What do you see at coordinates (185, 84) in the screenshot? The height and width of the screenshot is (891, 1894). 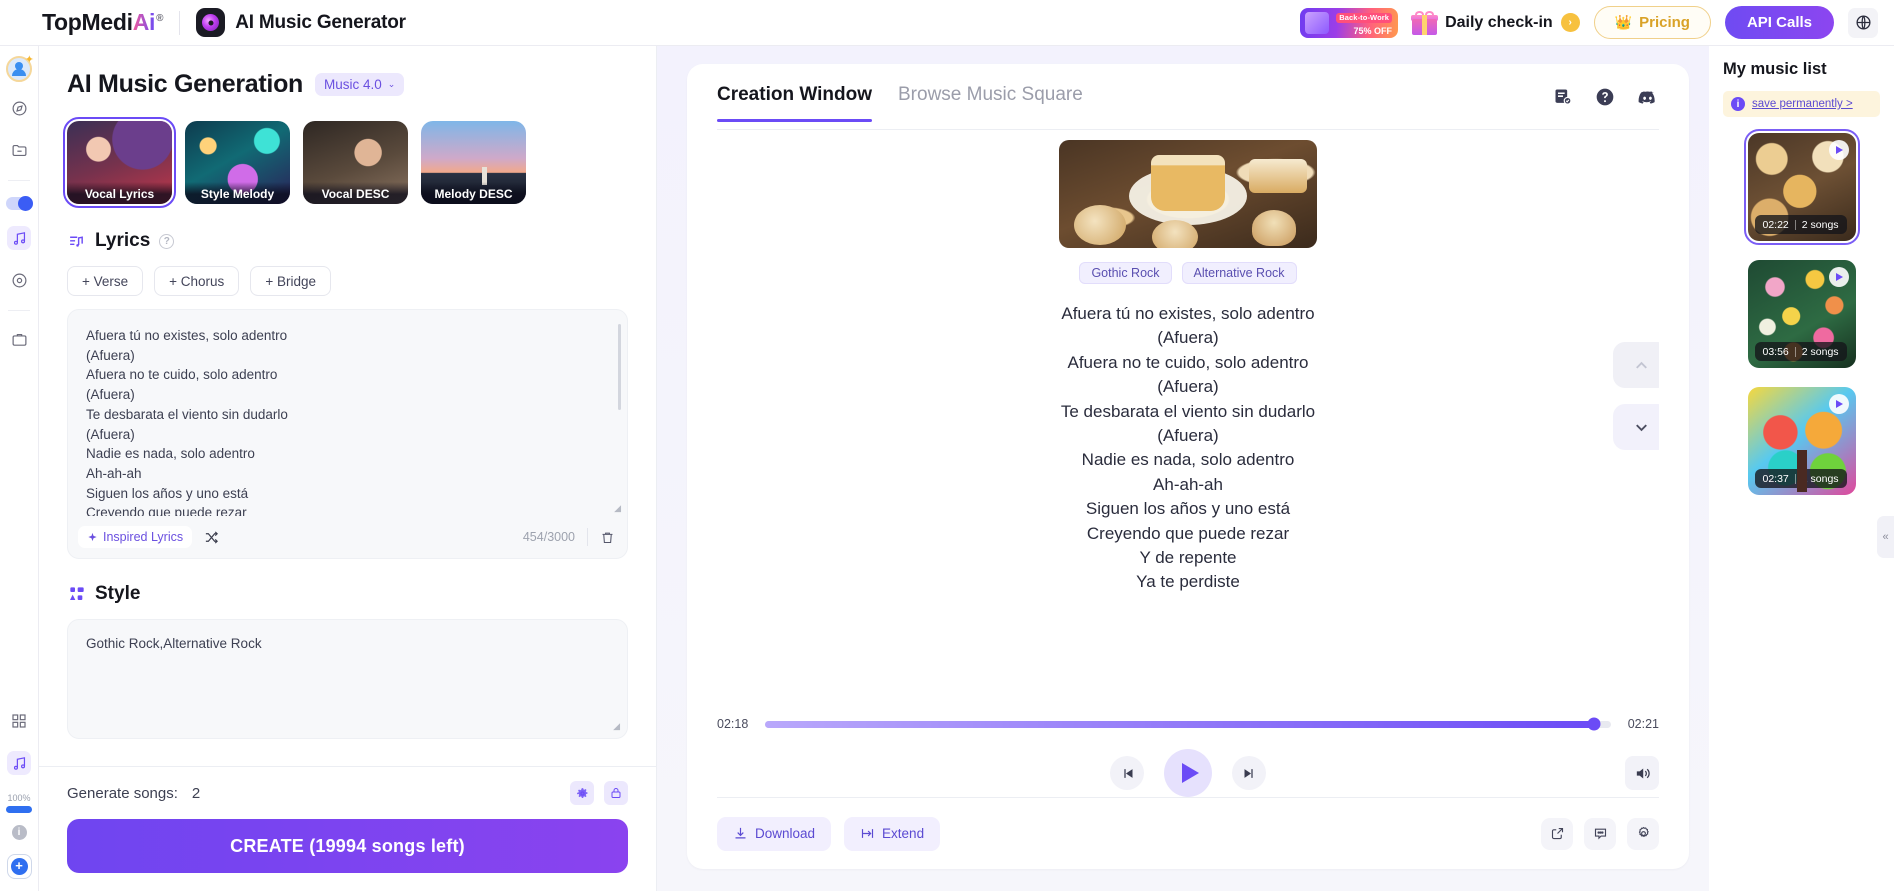 I see `page-title: AI Music Generation` at bounding box center [185, 84].